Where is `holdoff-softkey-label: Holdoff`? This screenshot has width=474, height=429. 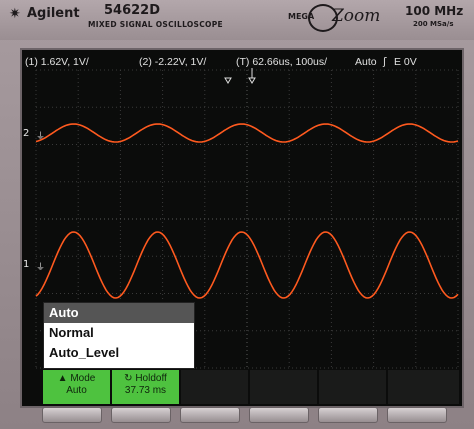
holdoff-softkey-label: Holdoff is located at coordinates (151, 378).